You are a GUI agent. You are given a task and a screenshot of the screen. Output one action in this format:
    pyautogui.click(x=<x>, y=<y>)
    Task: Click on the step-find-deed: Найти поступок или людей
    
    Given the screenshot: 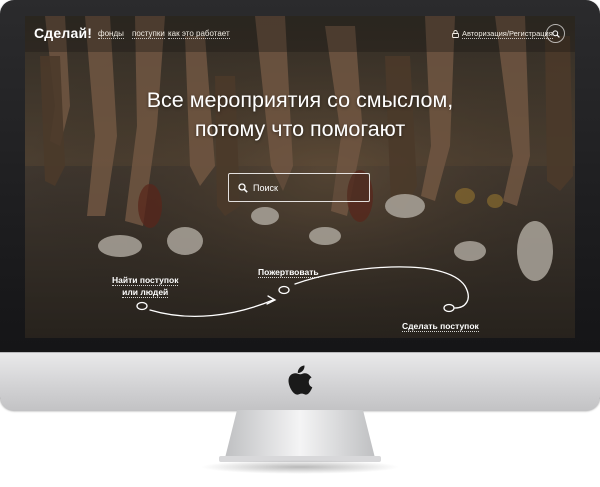 What is the action you would take?
    pyautogui.click(x=145, y=286)
    